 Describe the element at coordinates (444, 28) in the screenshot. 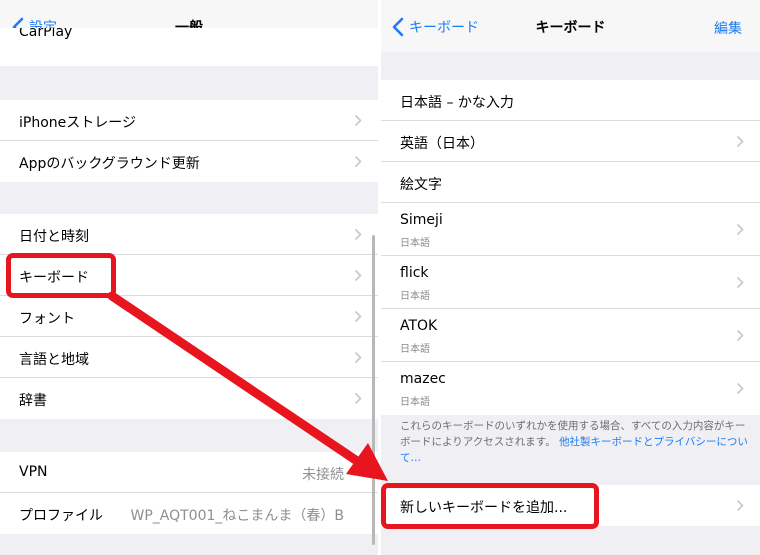

I see `back-label: キーボード` at that location.